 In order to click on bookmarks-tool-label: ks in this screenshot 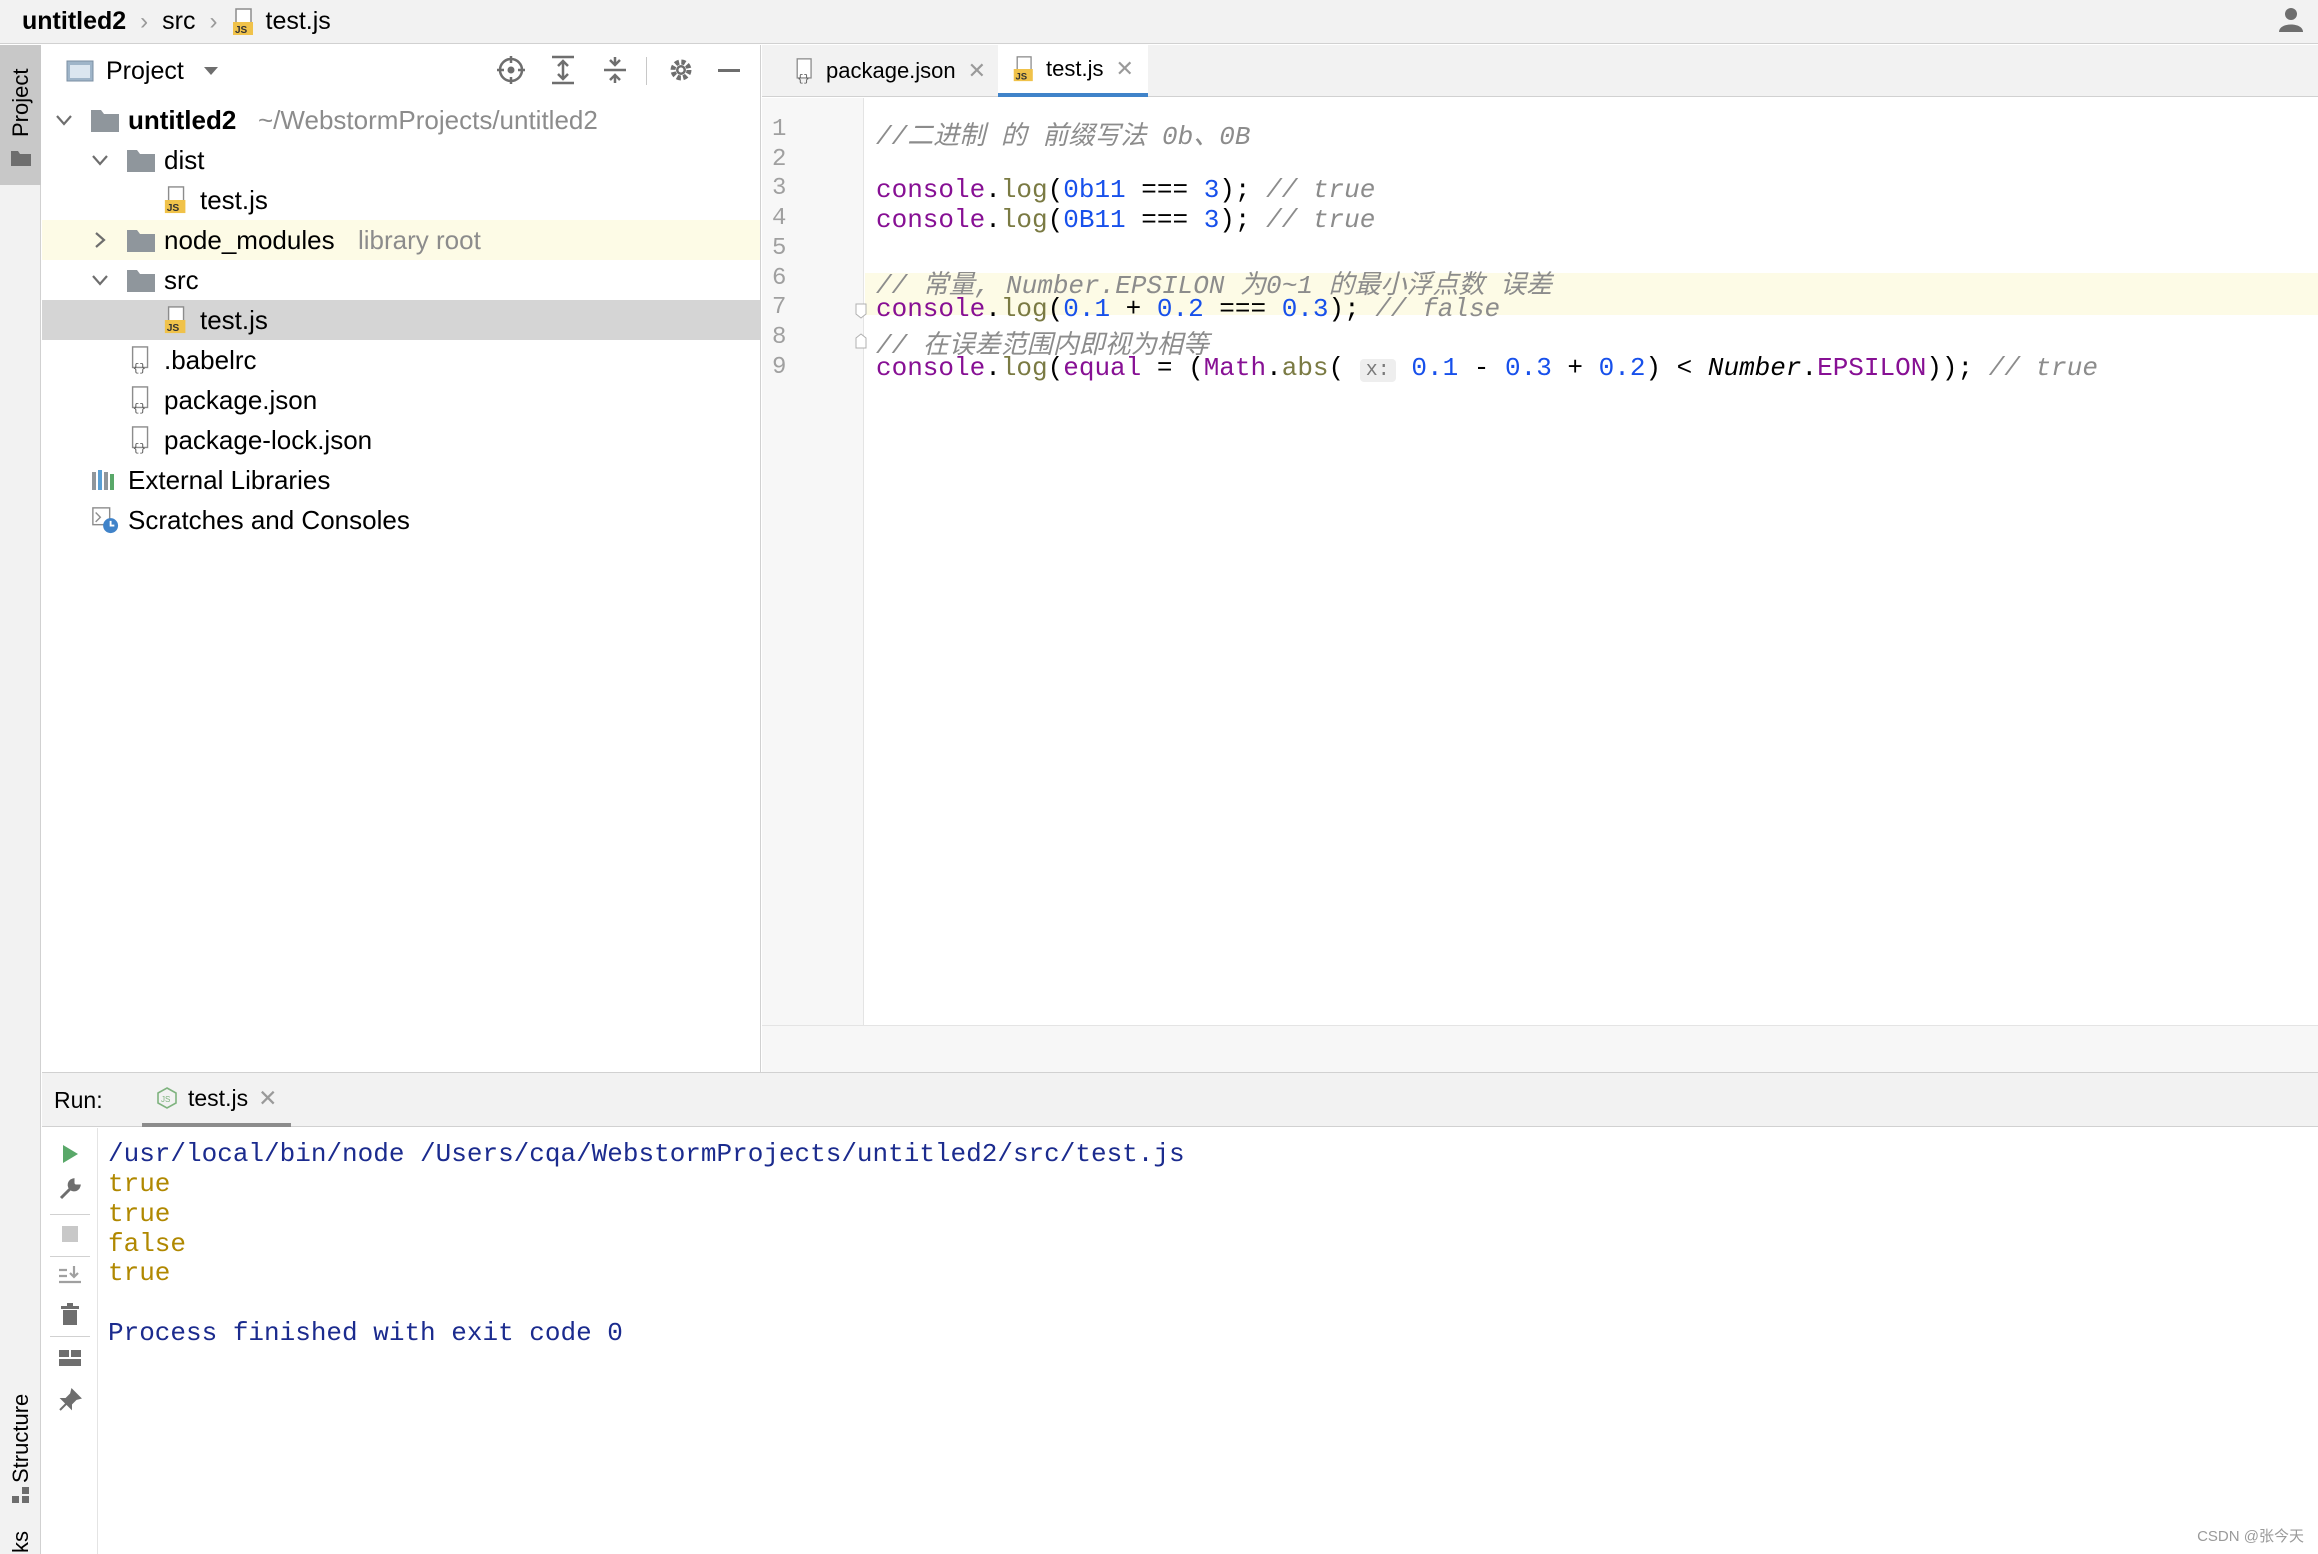, I will do `click(21, 1542)`.